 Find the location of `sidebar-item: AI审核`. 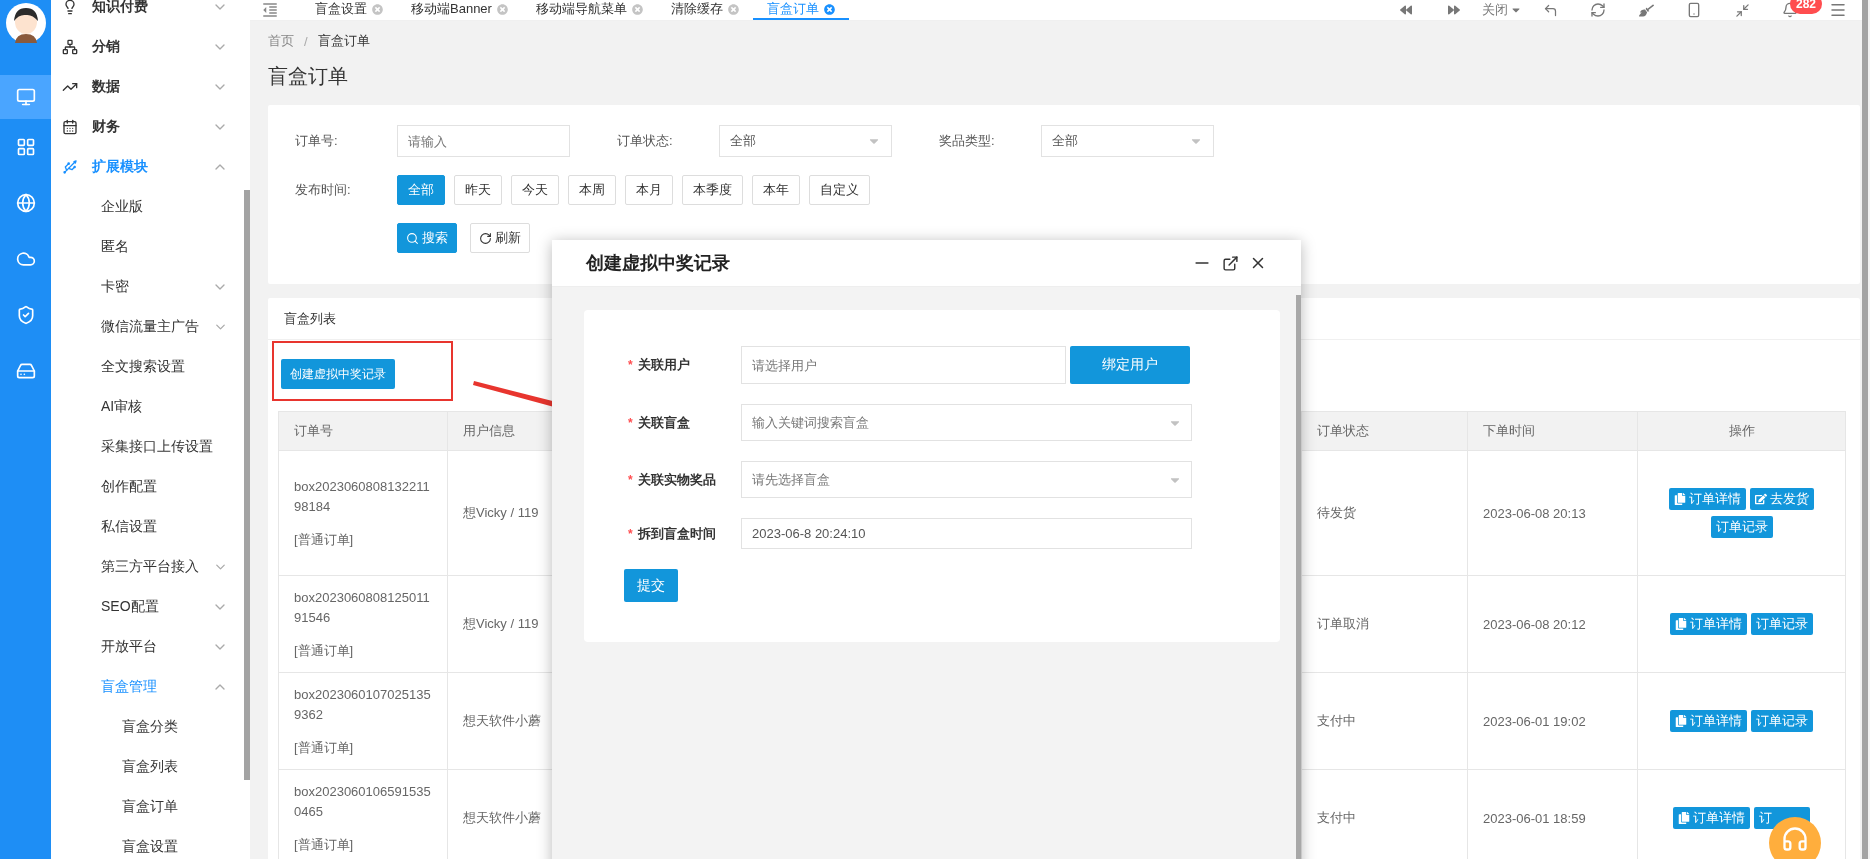

sidebar-item: AI审核 is located at coordinates (147, 407).